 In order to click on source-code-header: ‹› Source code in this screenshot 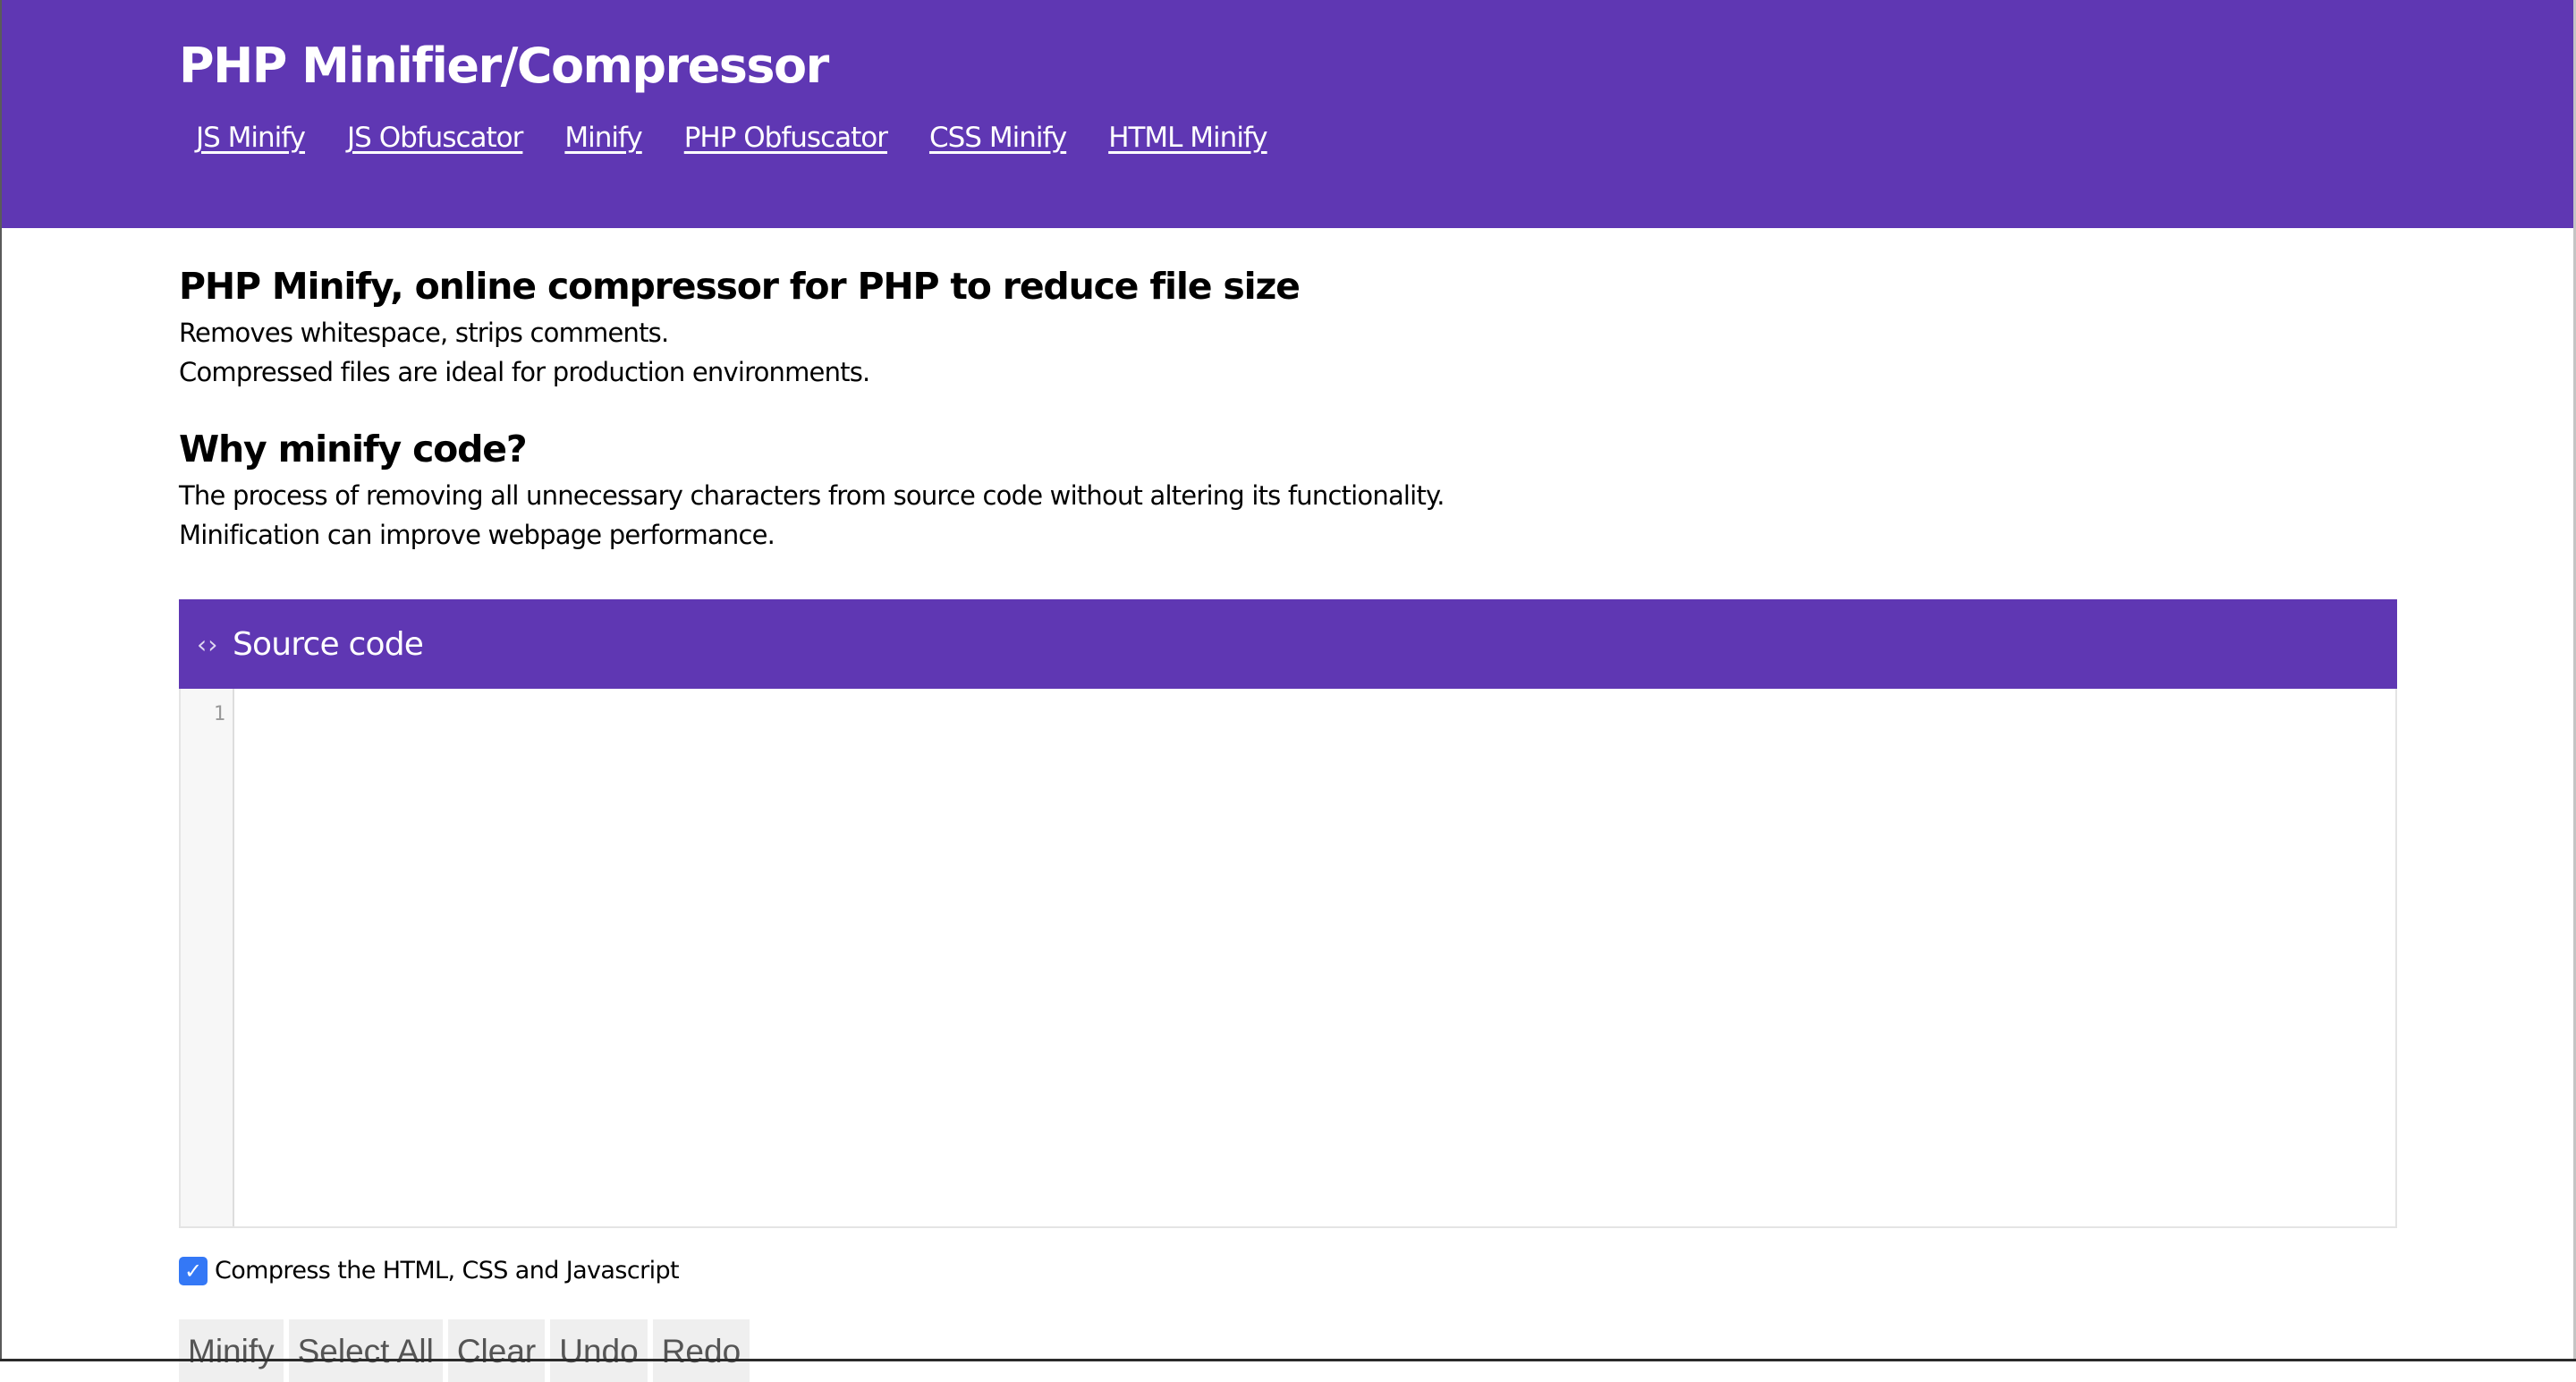, I will do `click(1288, 644)`.